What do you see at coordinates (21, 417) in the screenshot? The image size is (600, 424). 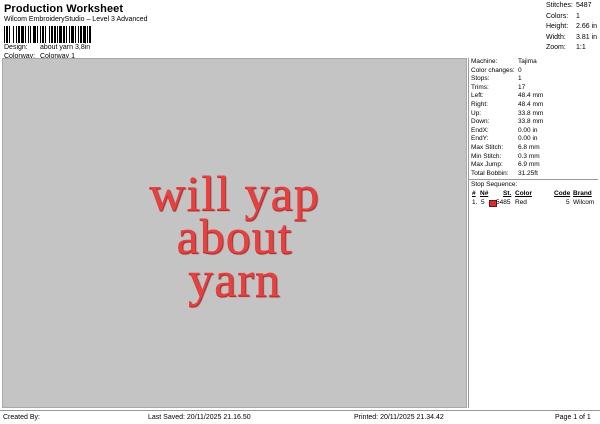 I see `created-by: Created By:` at bounding box center [21, 417].